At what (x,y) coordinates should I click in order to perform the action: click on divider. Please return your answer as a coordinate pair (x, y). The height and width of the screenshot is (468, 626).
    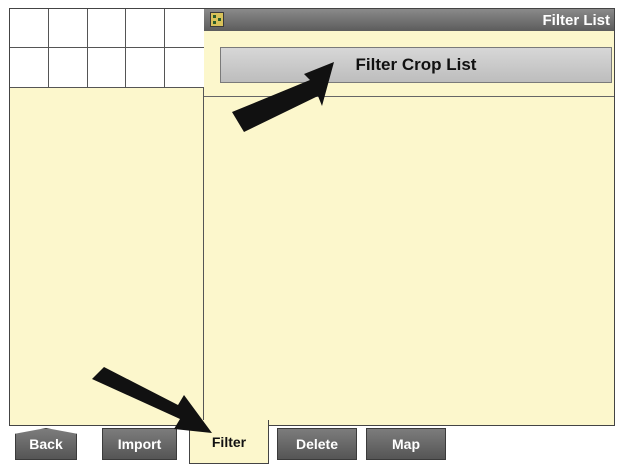
    Looking at the image, I should click on (409, 96).